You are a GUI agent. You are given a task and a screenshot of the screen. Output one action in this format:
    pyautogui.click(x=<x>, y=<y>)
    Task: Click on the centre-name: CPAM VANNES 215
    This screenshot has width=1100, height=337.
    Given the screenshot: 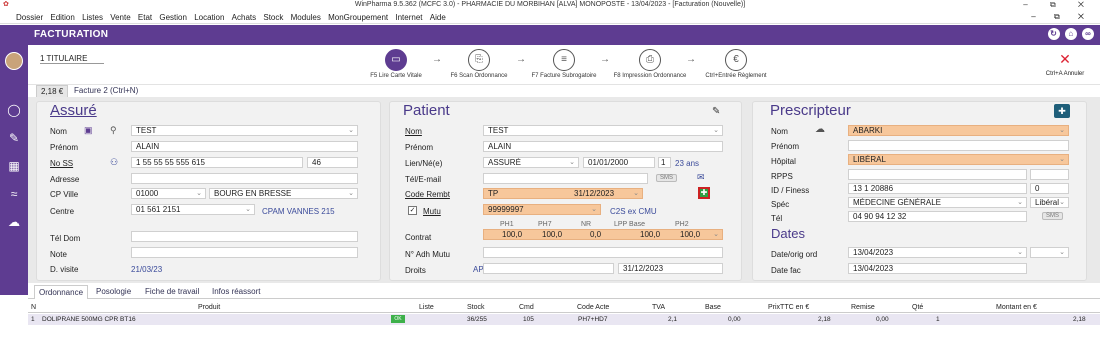 What is the action you would take?
    pyautogui.click(x=298, y=211)
    